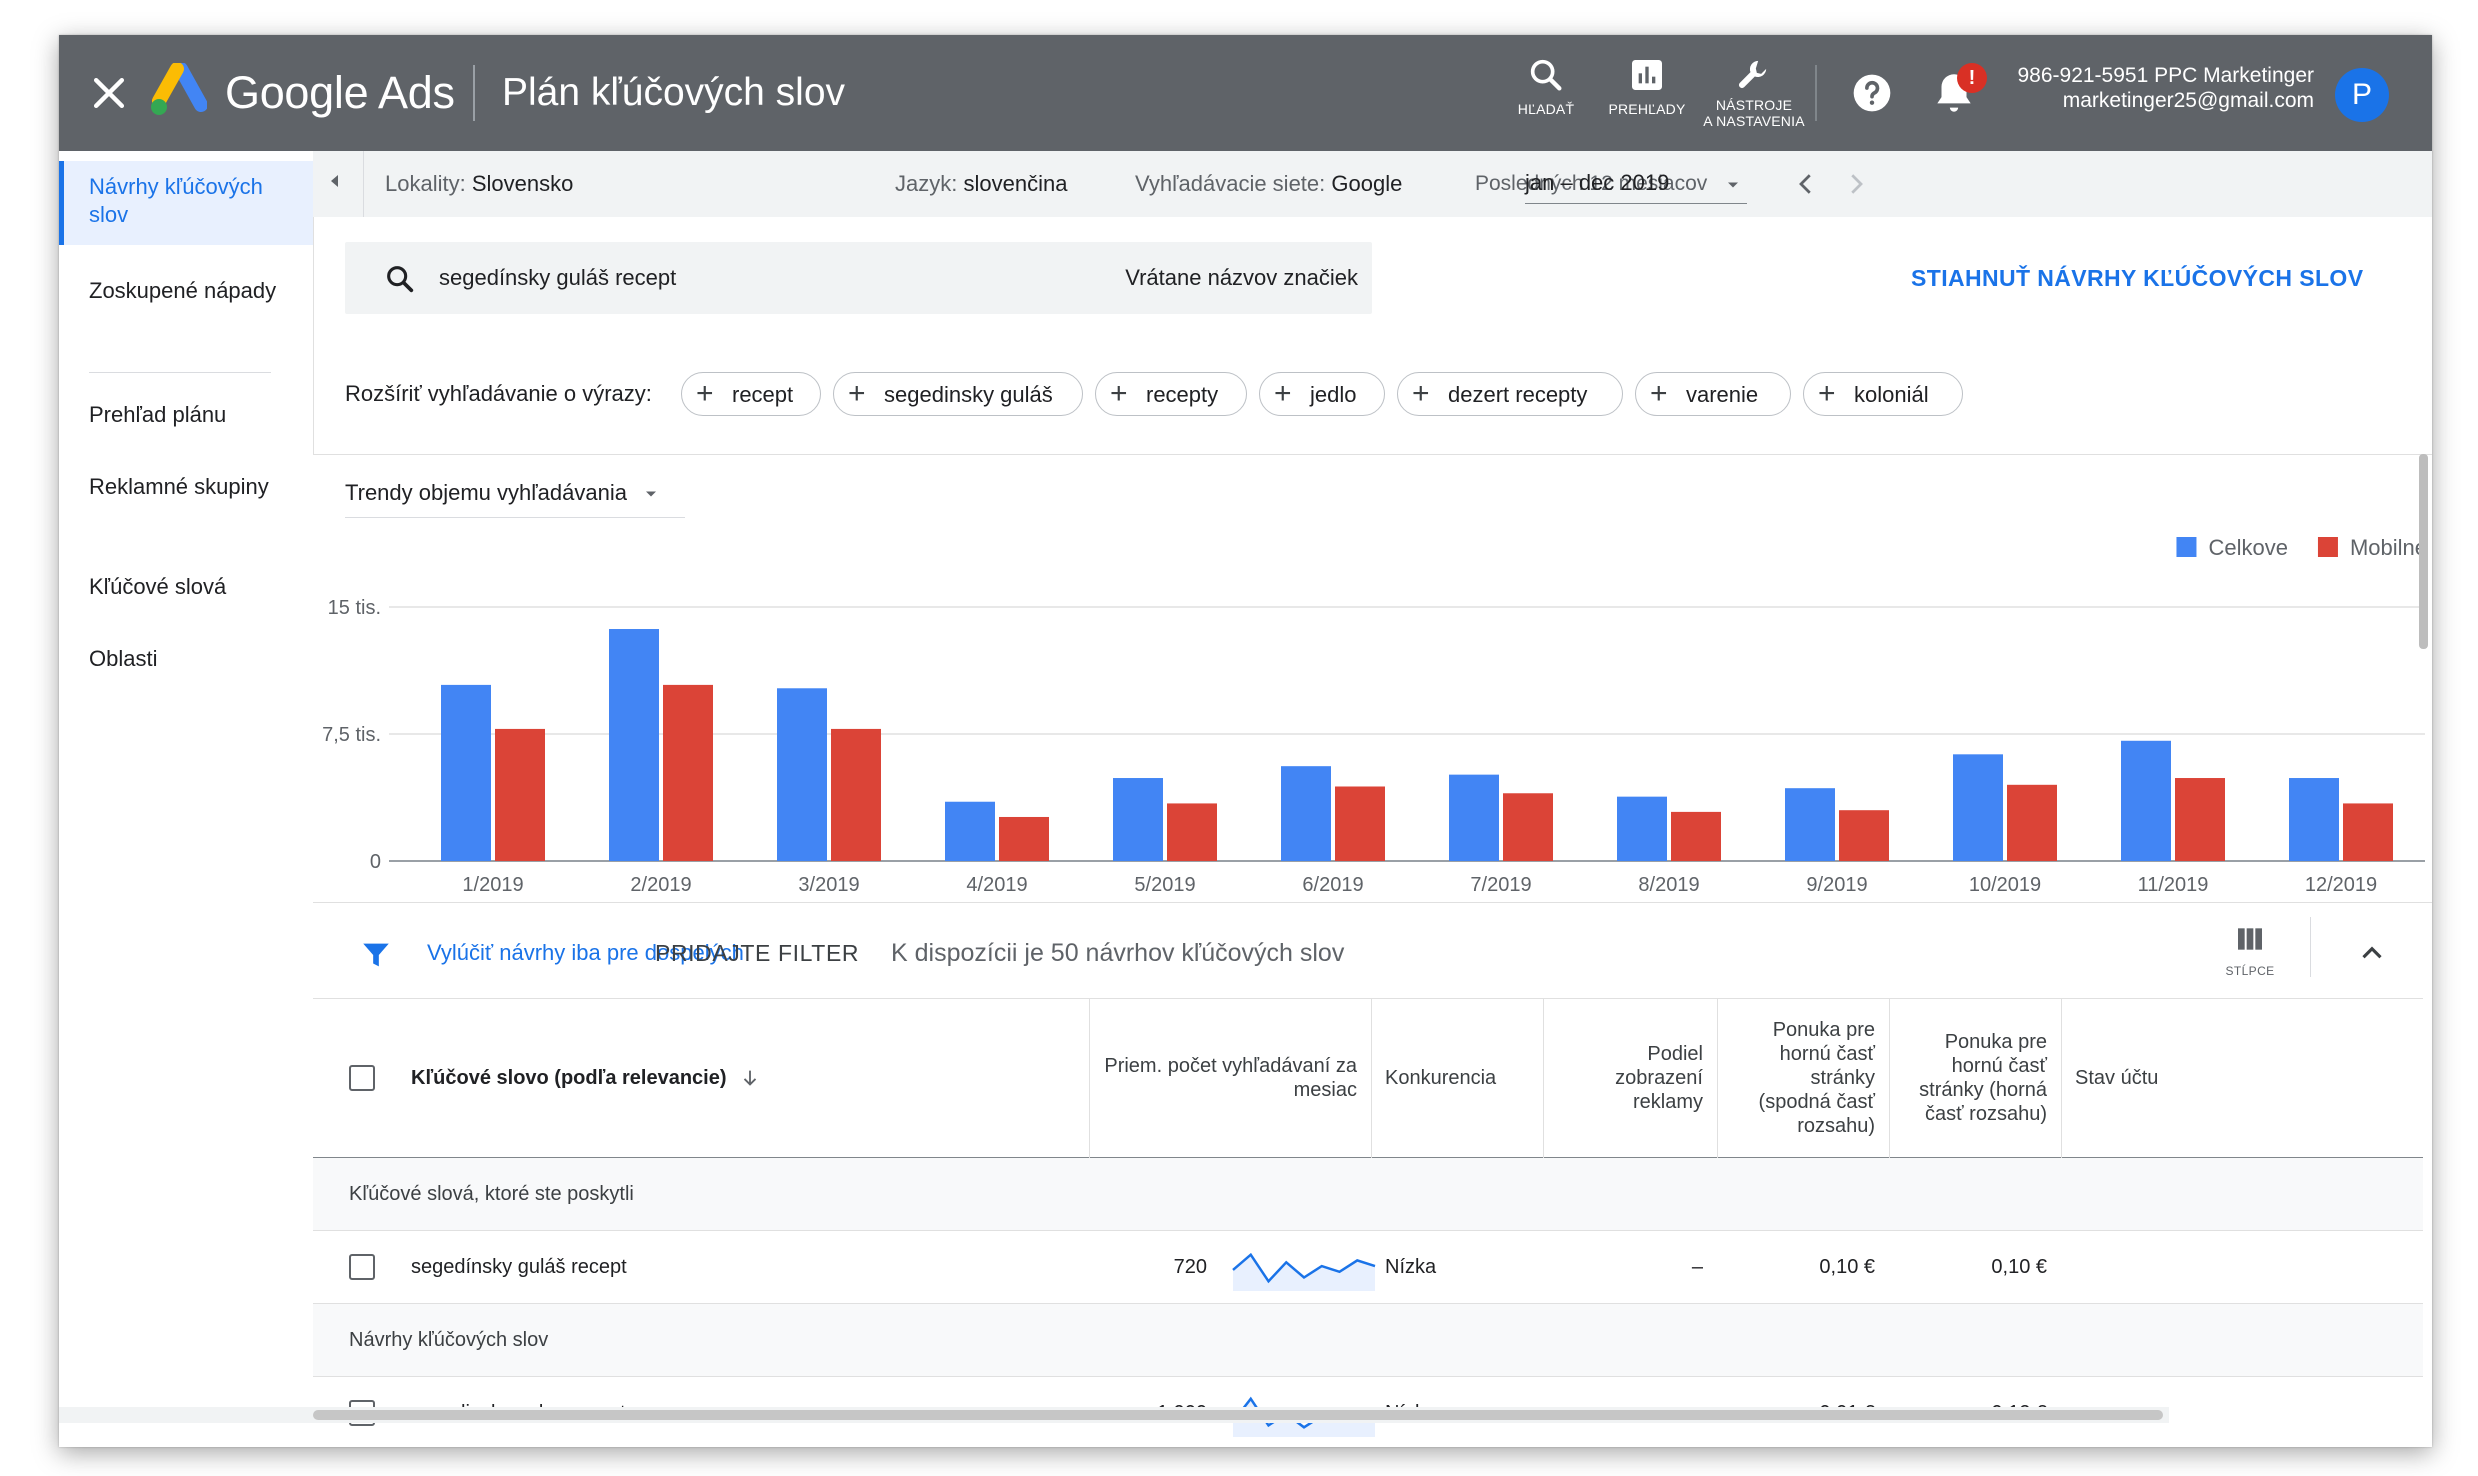  What do you see at coordinates (376, 955) in the screenshot?
I see `filter-funnel-icon` at bounding box center [376, 955].